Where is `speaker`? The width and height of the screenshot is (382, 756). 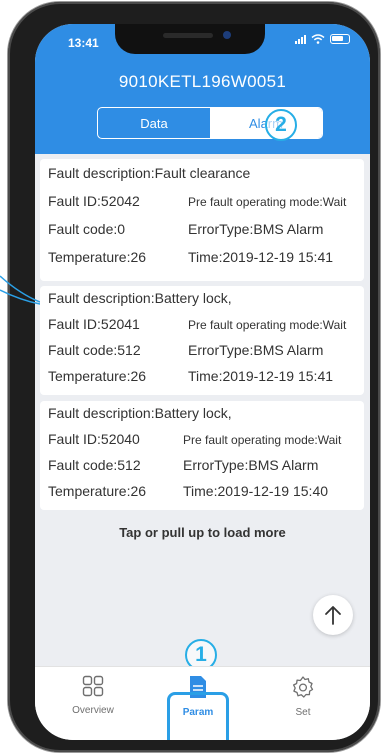
speaker is located at coordinates (188, 35).